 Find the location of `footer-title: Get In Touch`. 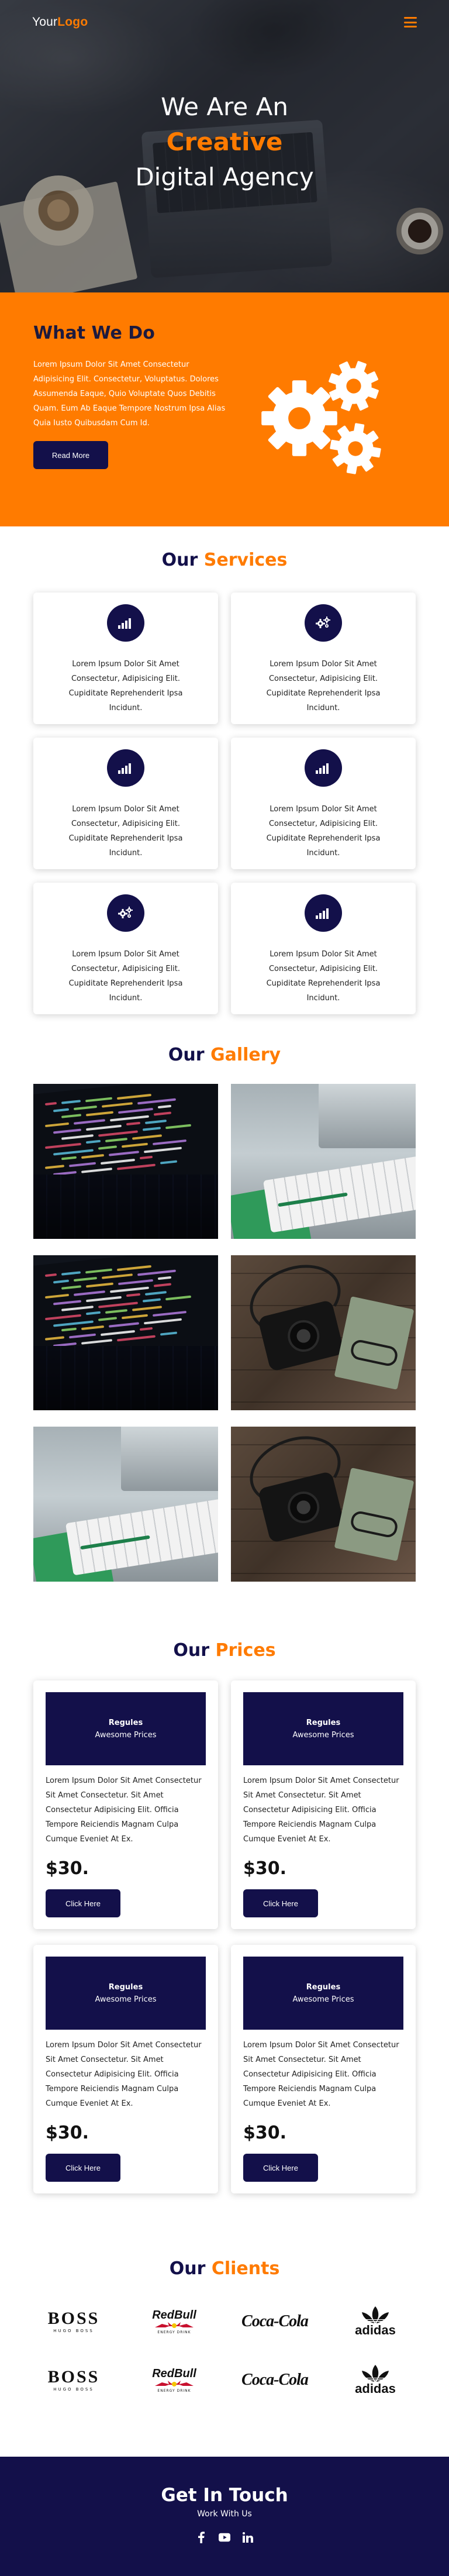

footer-title: Get In Touch is located at coordinates (224, 2495).